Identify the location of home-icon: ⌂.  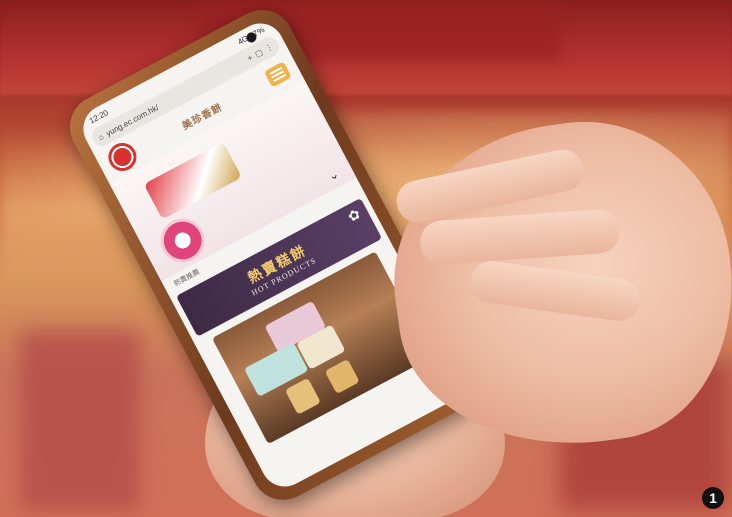
(101, 136).